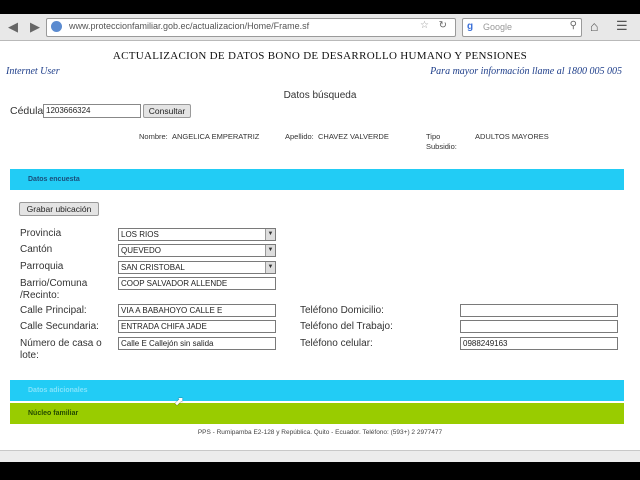  I want to click on search-bar: g Google ⚲, so click(522, 27).